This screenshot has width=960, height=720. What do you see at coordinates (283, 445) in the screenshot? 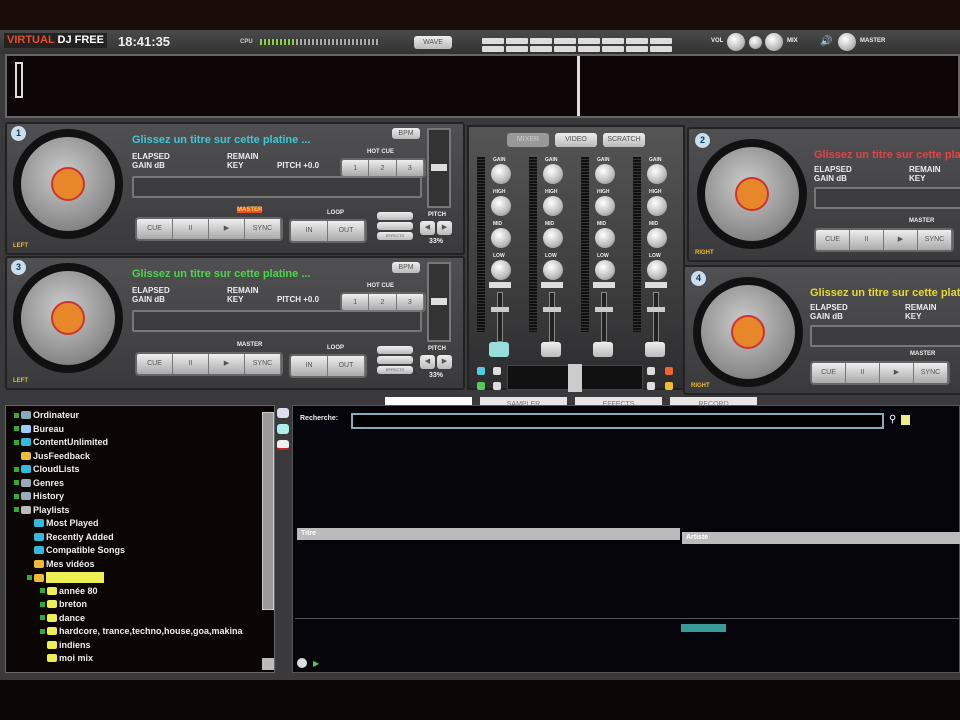
I see `side-playlist-icon` at bounding box center [283, 445].